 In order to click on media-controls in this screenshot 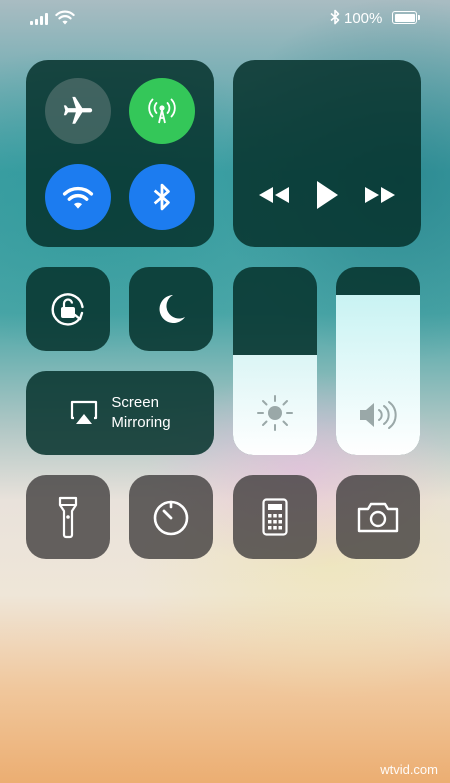, I will do `click(327, 195)`.